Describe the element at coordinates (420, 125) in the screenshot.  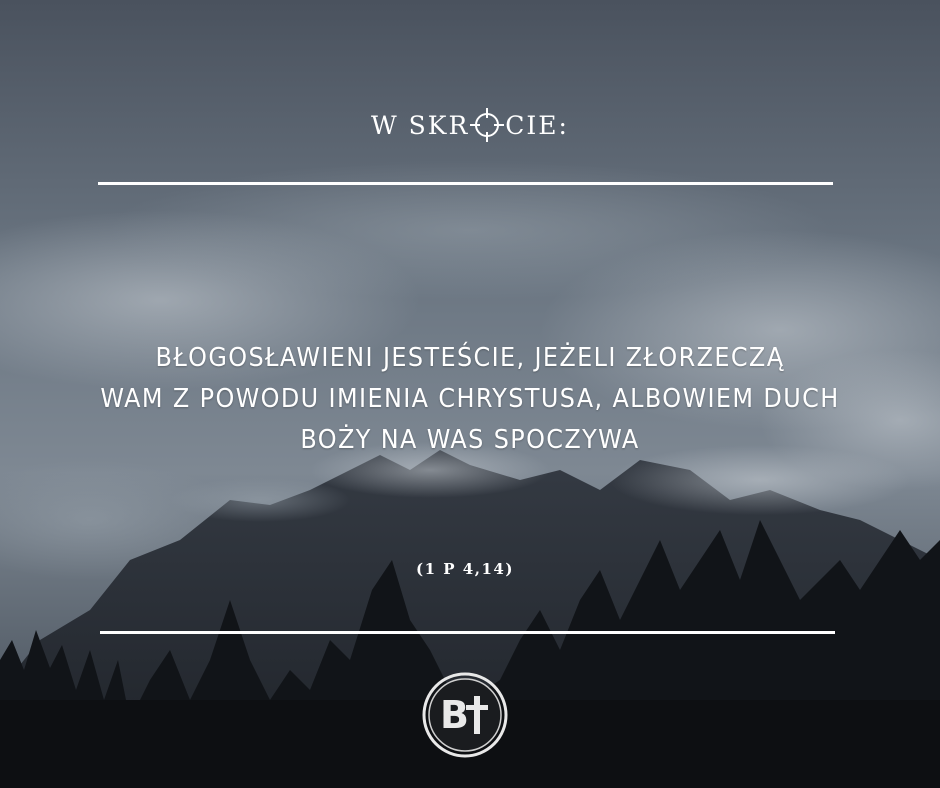
I see `header-title-before: W SKR` at that location.